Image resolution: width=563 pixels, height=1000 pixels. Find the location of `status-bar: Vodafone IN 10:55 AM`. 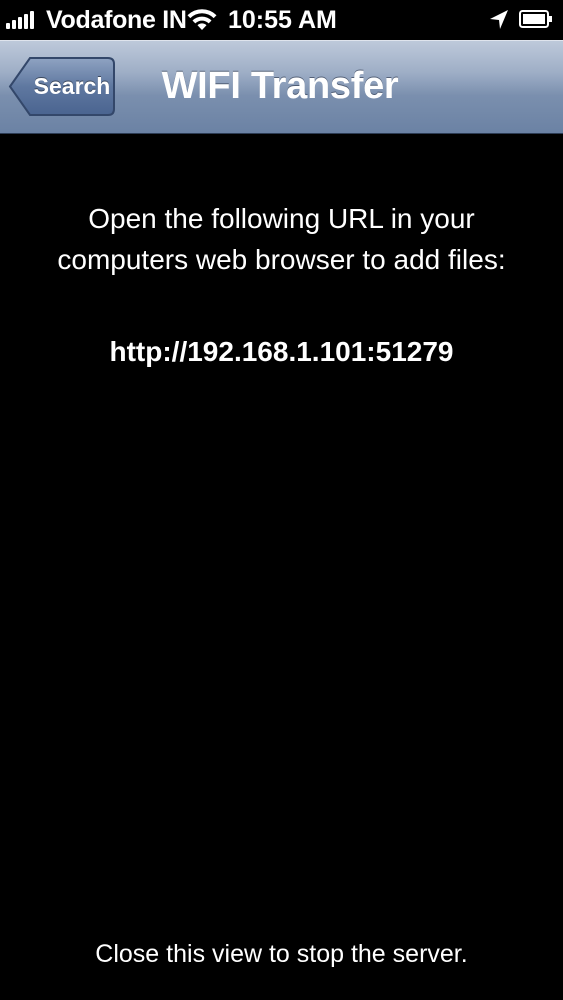

status-bar: Vodafone IN 10:55 AM is located at coordinates (281, 20).